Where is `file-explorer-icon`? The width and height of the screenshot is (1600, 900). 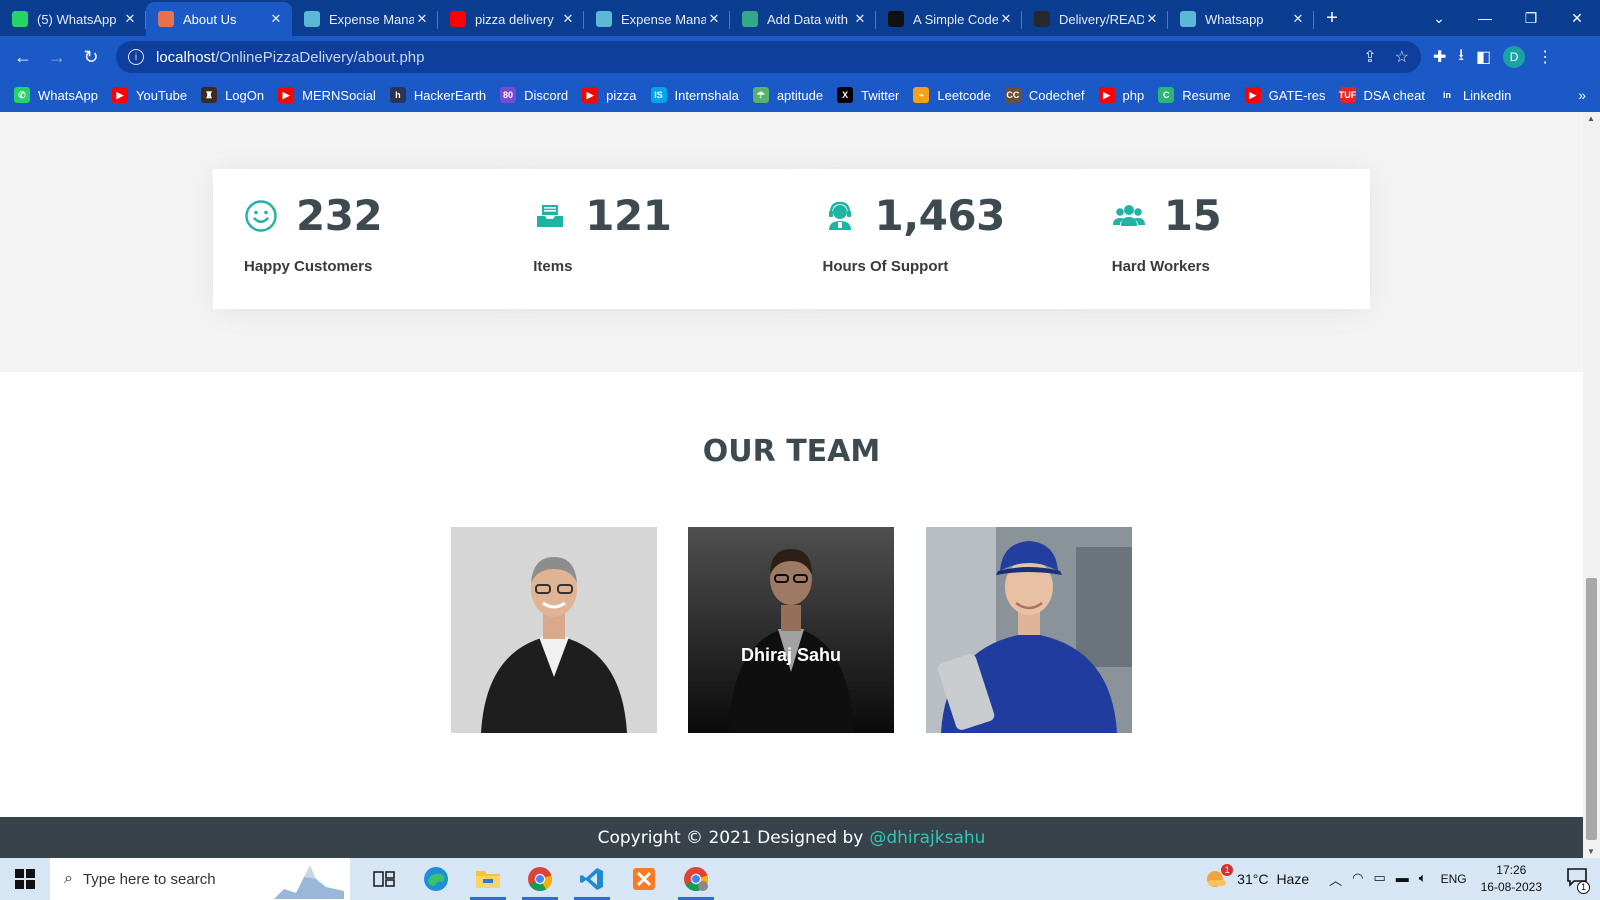
file-explorer-icon is located at coordinates (488, 879).